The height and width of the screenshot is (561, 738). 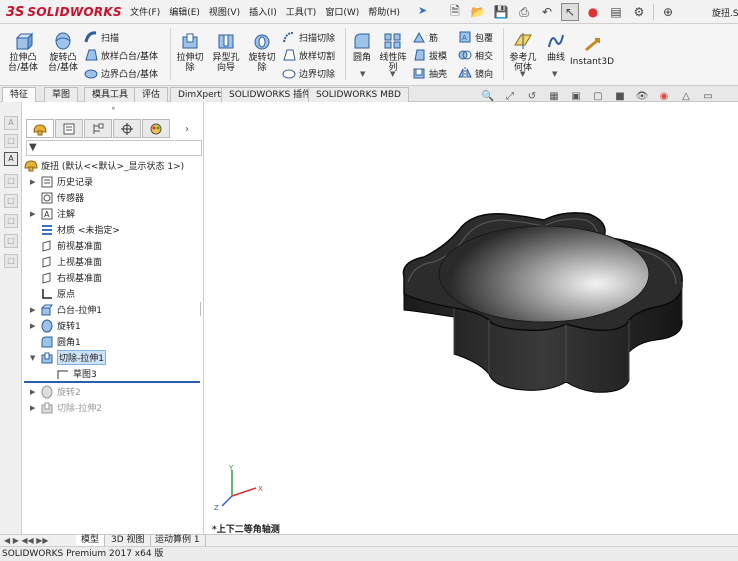 I want to click on mirror-button: 镜向, so click(x=475, y=73).